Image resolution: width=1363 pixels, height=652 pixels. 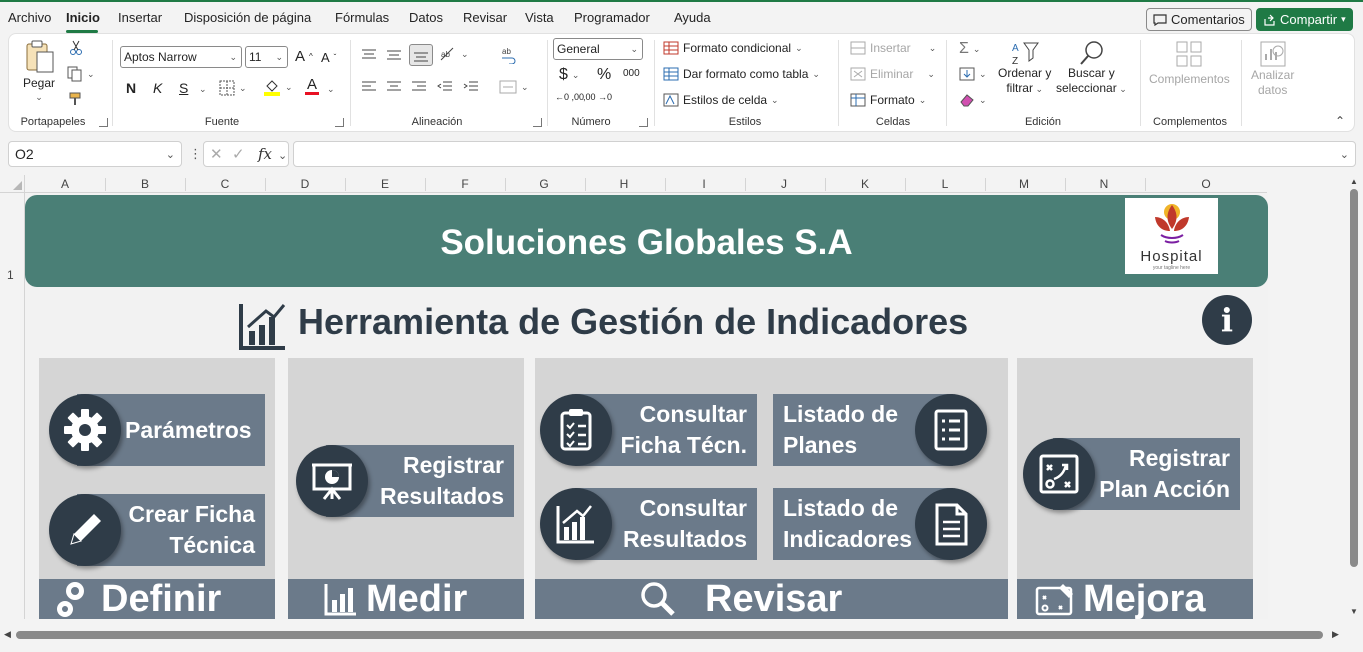 I want to click on fill-button: ⌄, so click(x=973, y=74).